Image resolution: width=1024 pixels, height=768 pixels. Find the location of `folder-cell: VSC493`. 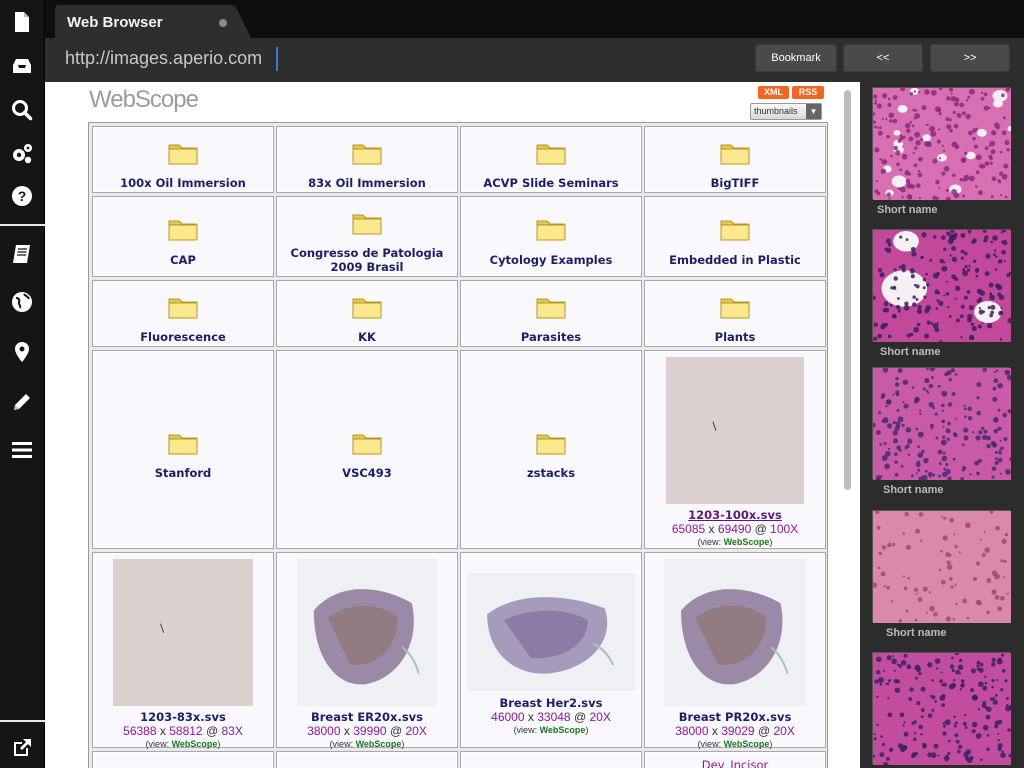

folder-cell: VSC493 is located at coordinates (367, 449).